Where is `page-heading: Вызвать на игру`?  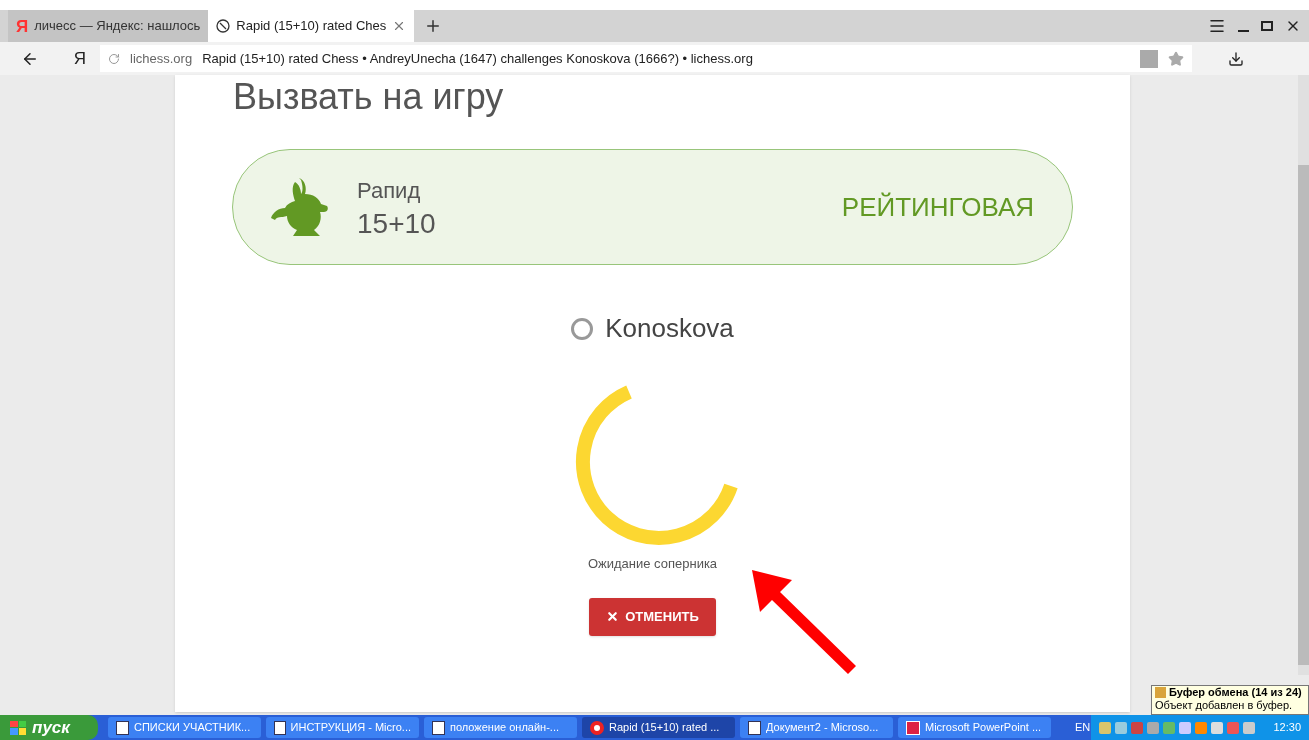
page-heading: Вызвать на игру is located at coordinates (368, 97).